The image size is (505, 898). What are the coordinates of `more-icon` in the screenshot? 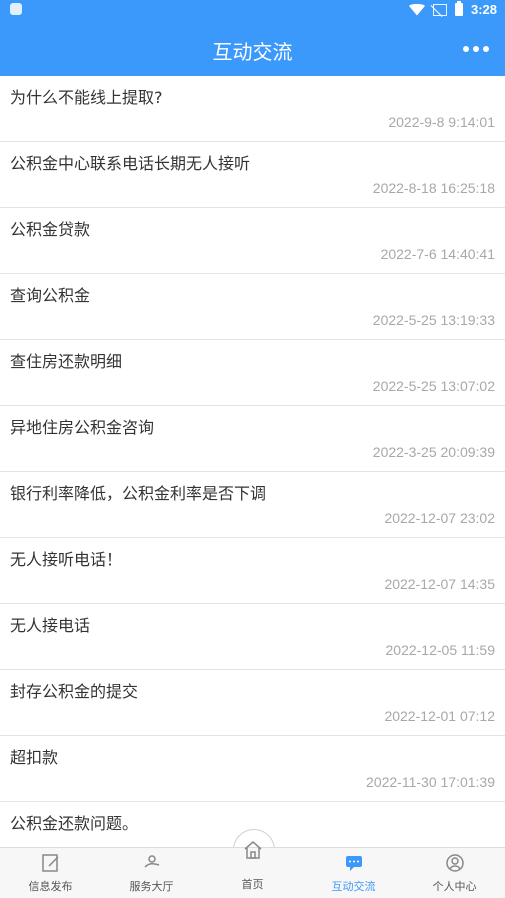 It's located at (476, 49).